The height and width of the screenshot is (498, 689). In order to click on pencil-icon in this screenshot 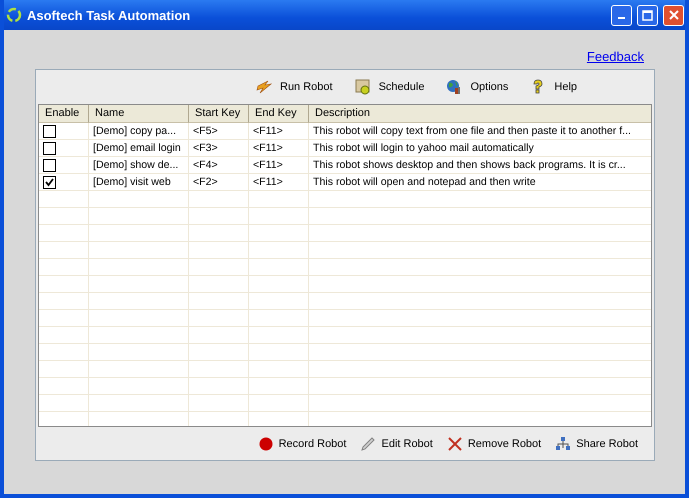, I will do `click(368, 444)`.